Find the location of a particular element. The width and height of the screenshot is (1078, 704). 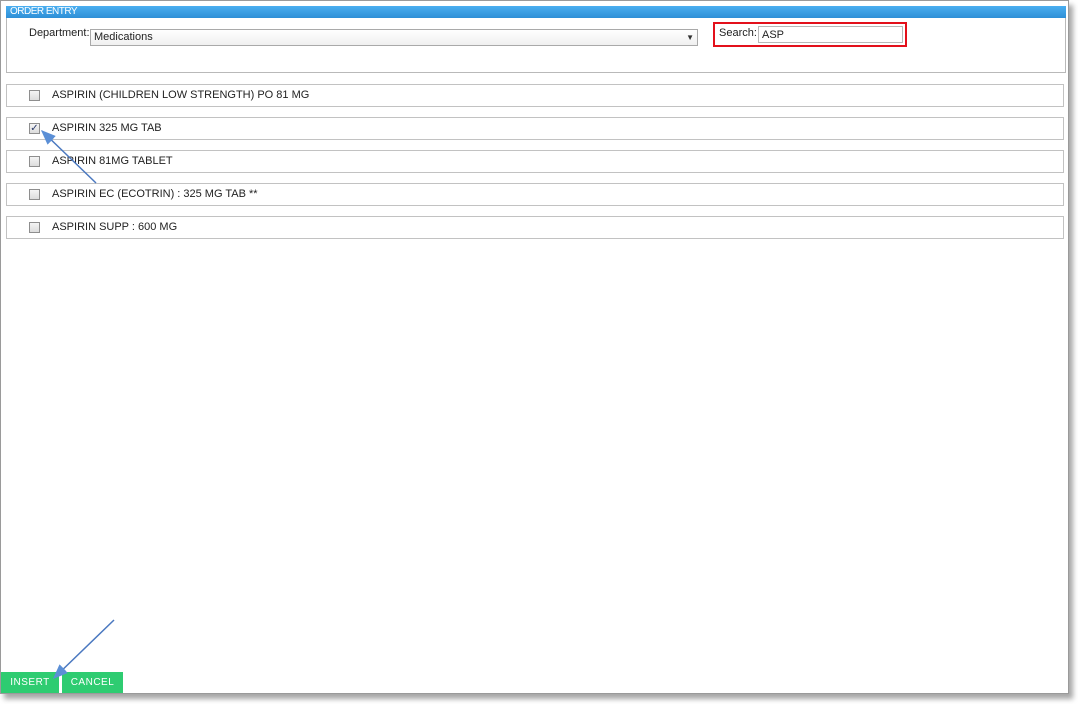

search-highlight-box: Search: is located at coordinates (810, 34).